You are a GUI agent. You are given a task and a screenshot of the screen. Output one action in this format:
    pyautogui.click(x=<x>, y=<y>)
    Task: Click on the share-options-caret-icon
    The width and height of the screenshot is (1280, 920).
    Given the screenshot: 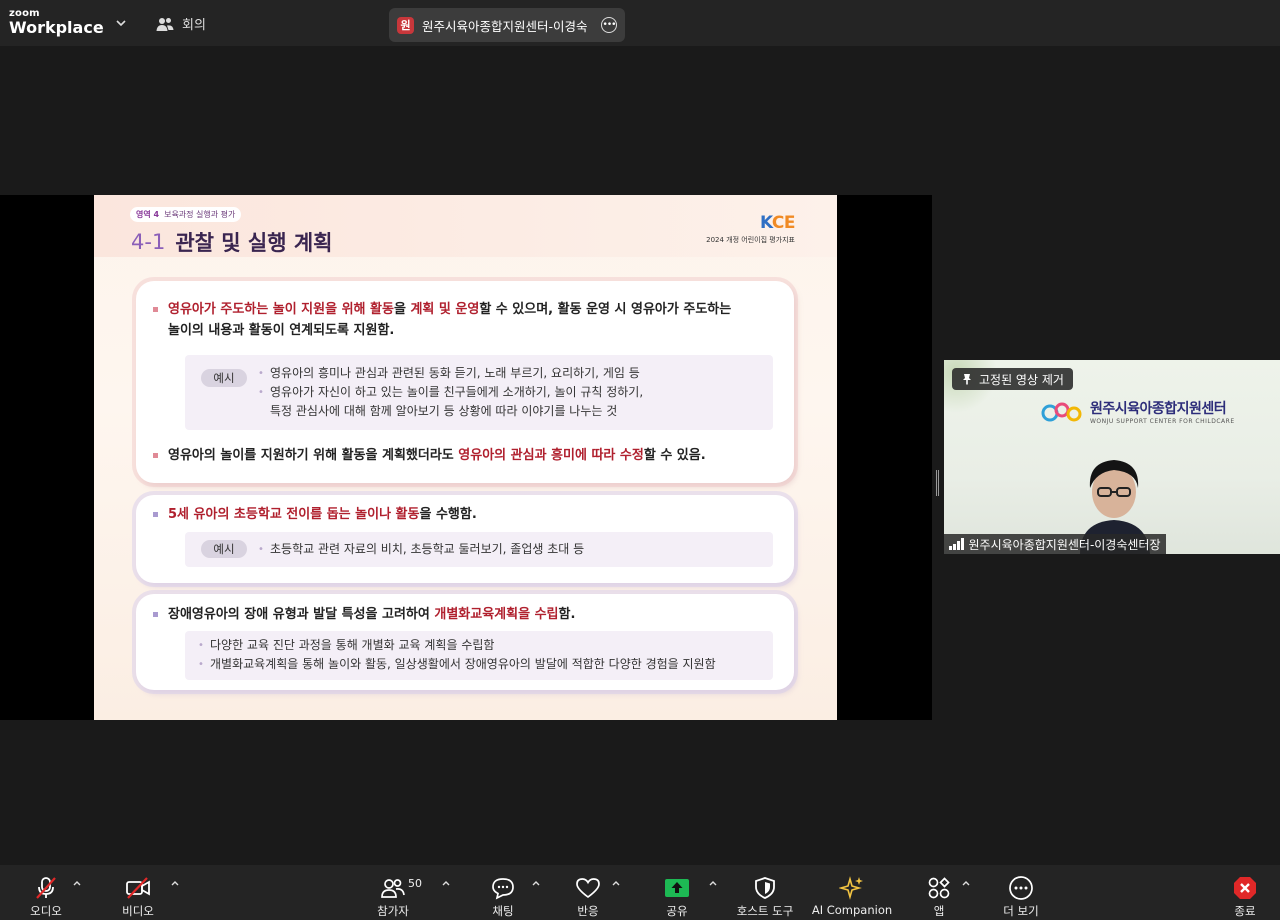 What is the action you would take?
    pyautogui.click(x=713, y=883)
    